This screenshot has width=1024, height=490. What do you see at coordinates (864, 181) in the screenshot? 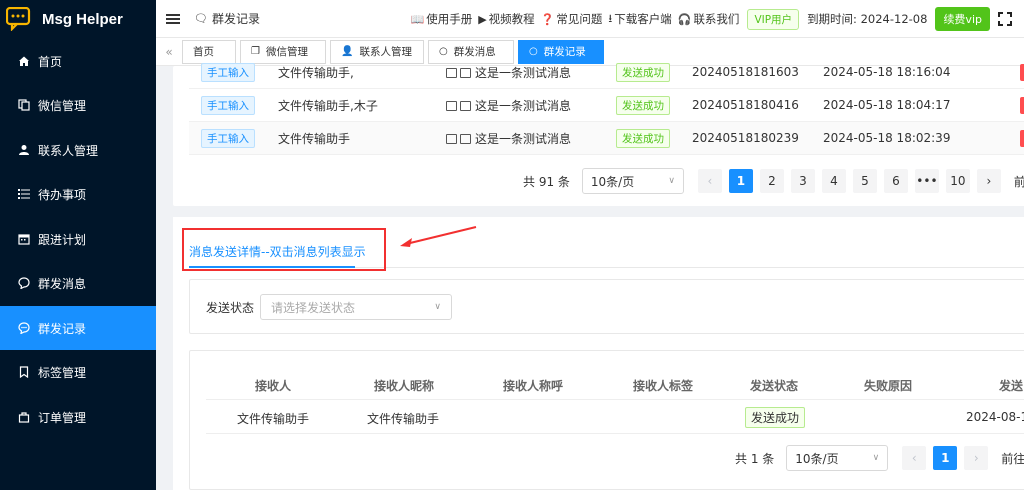
I see `page-button: 5` at bounding box center [864, 181].